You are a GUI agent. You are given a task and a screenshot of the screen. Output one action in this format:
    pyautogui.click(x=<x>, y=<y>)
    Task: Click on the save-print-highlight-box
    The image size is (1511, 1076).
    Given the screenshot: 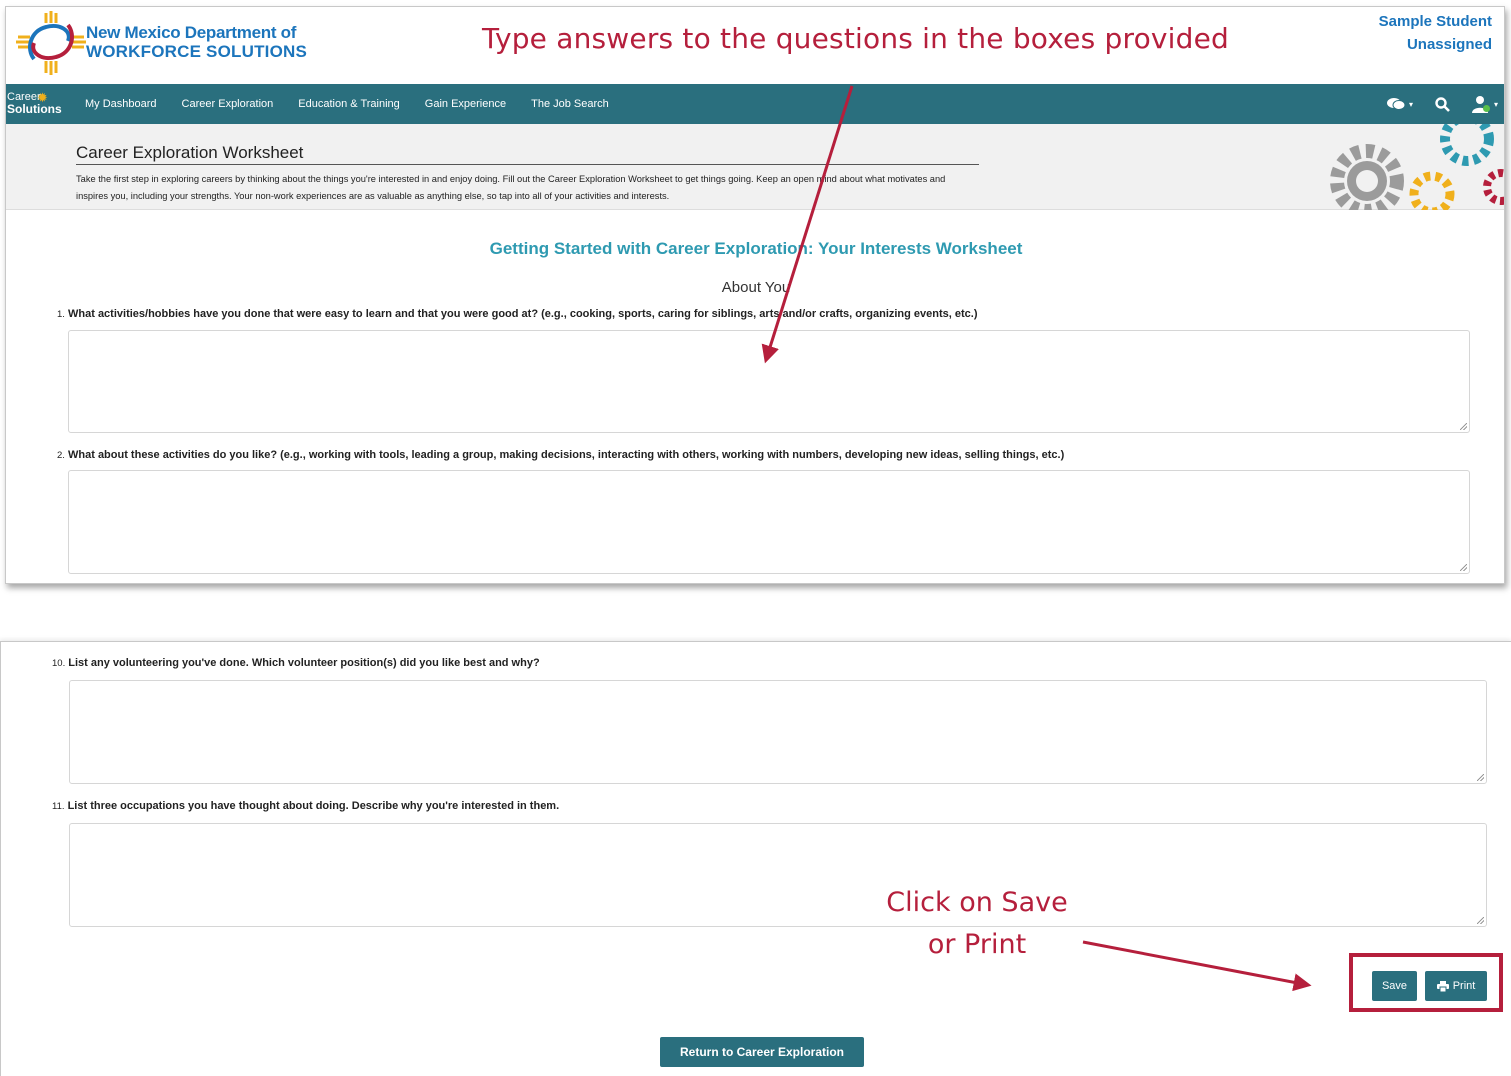 What is the action you would take?
    pyautogui.click(x=1426, y=982)
    